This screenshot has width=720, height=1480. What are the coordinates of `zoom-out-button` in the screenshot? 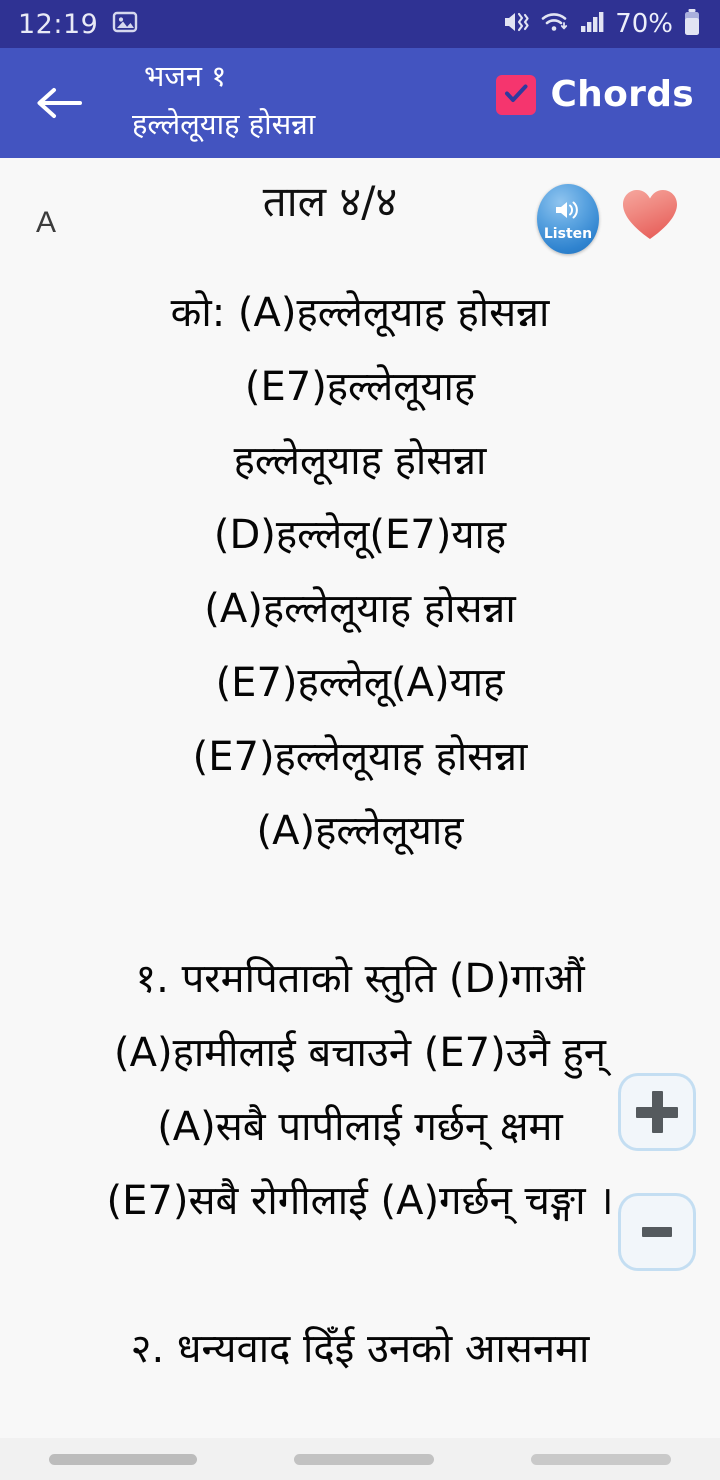 It's located at (657, 1232).